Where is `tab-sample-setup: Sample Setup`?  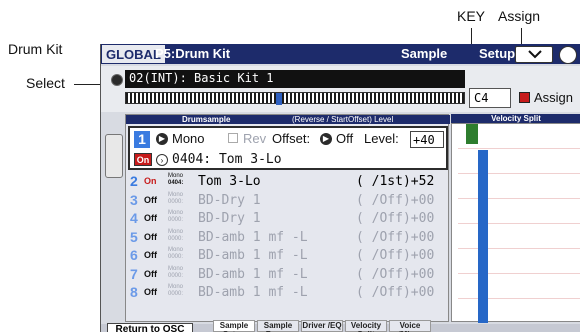 tab-sample-setup: Sample Setup is located at coordinates (234, 326).